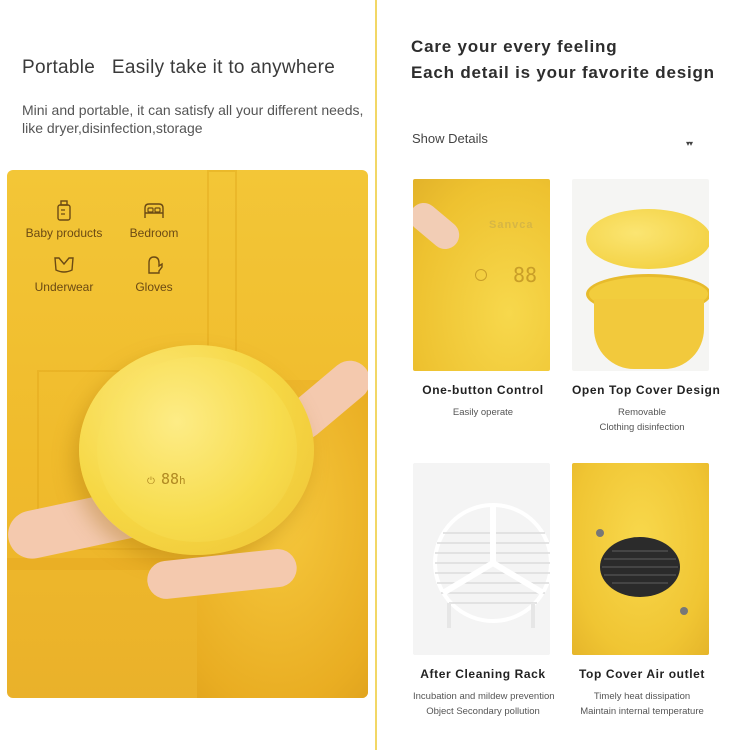  I want to click on feature-image-control: Sanvca 88, so click(481, 275).